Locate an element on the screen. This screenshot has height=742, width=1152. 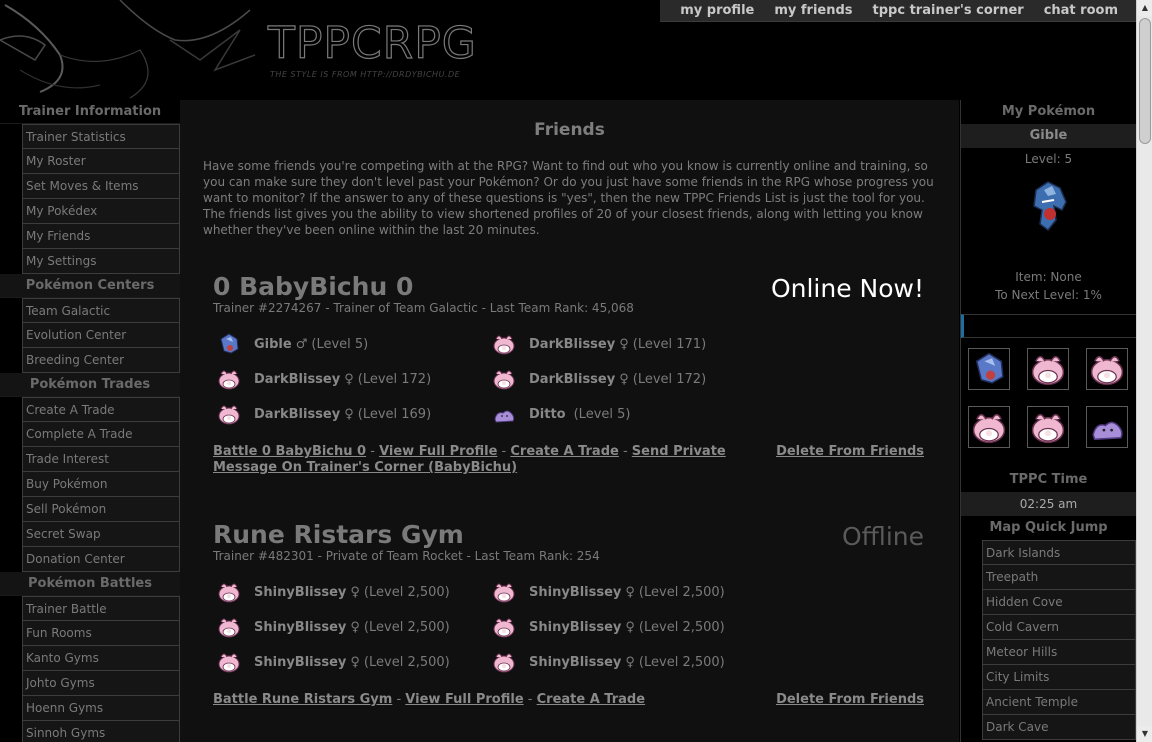
sidebar-item: My Friends is located at coordinates (101, 236).